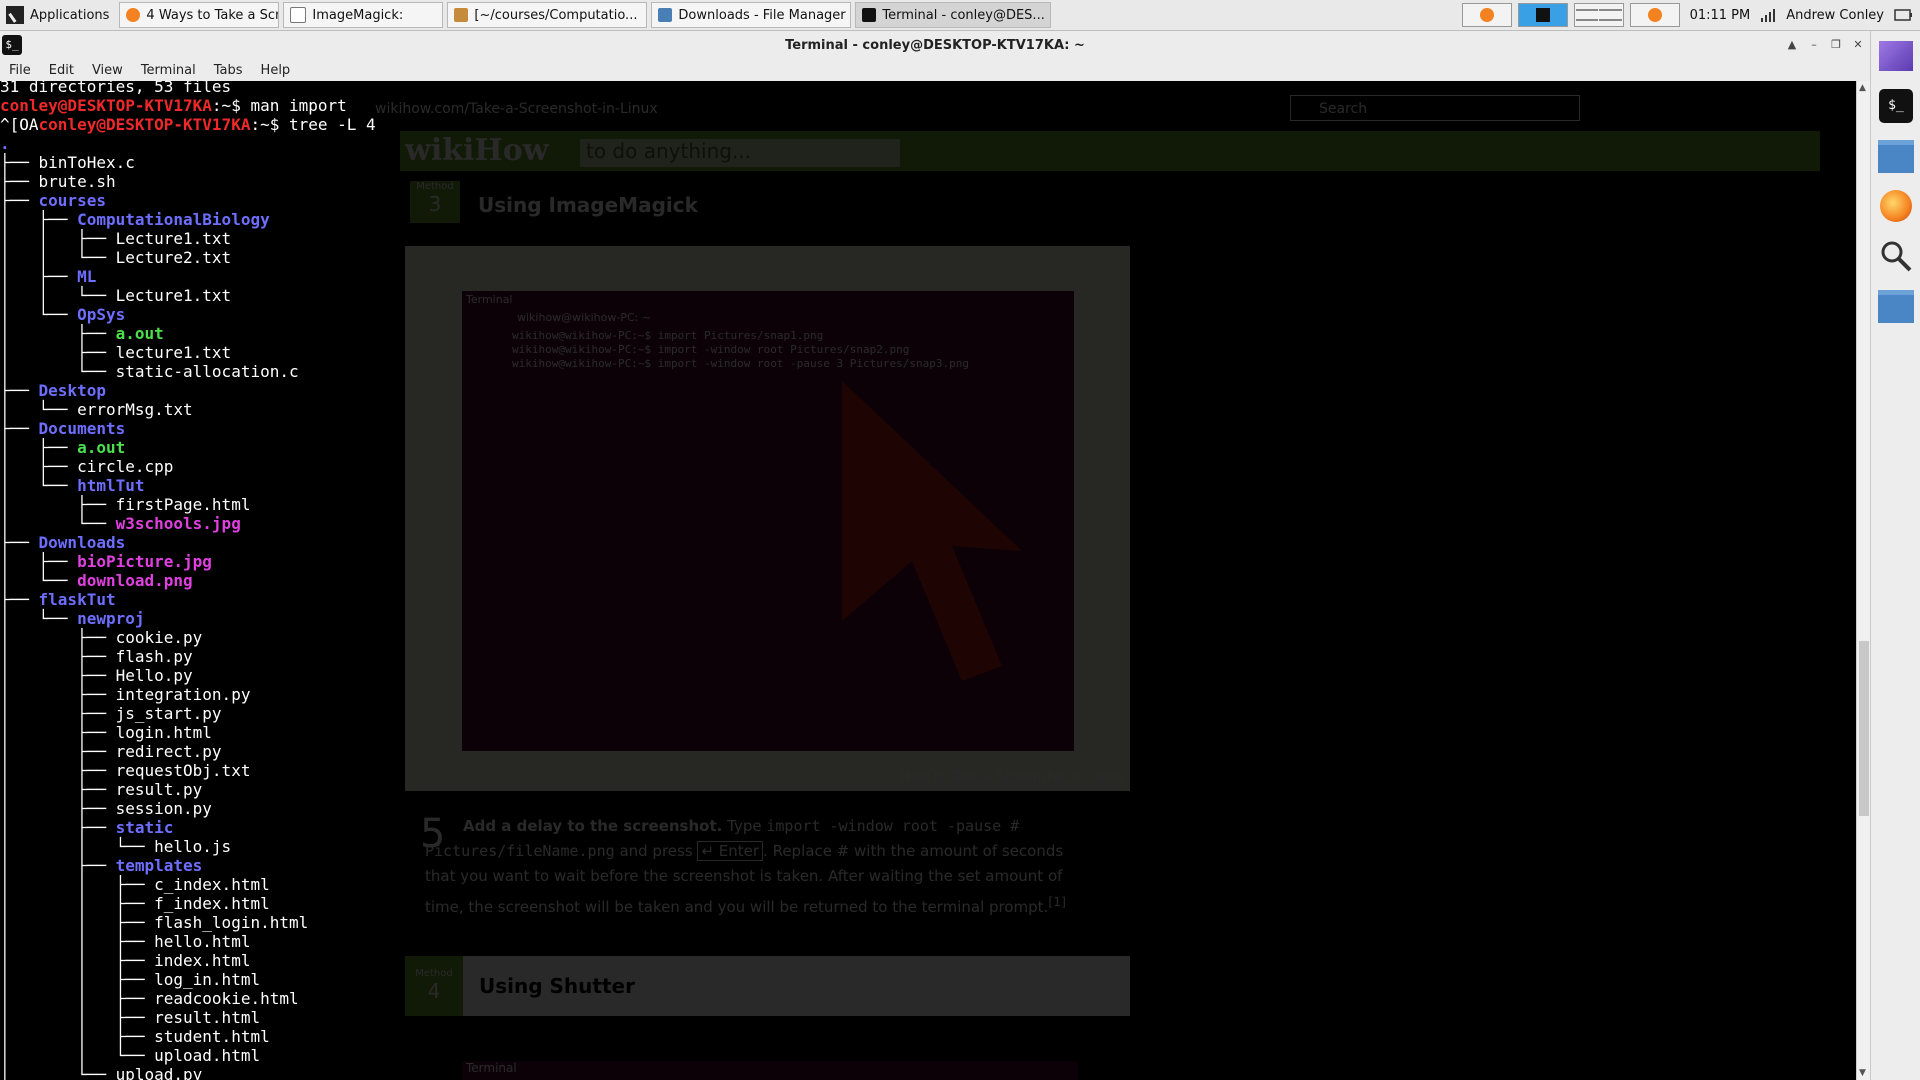 This screenshot has height=1080, width=1920. What do you see at coordinates (1864, 728) in the screenshot?
I see `scrollbar-thumb` at bounding box center [1864, 728].